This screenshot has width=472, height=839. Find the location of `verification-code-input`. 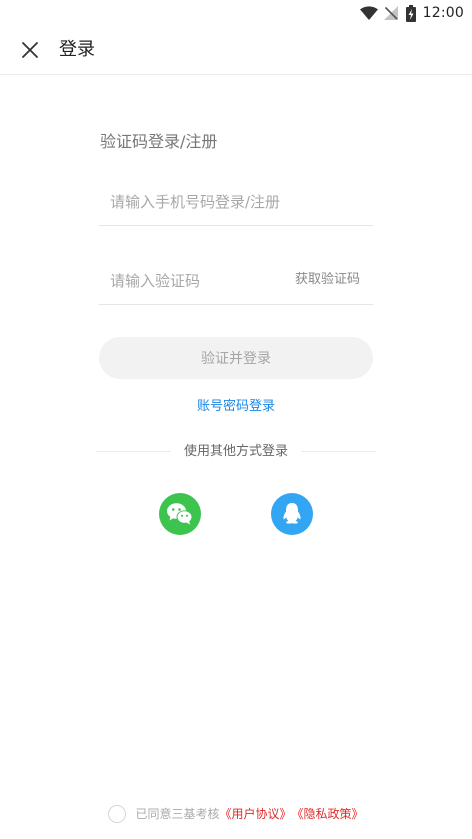

verification-code-input is located at coordinates (195, 281).